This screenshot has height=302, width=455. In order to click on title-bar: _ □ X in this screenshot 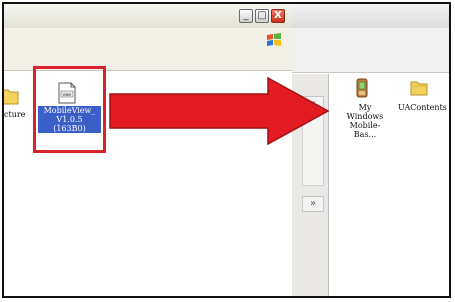, I will do `click(148, 16)`.